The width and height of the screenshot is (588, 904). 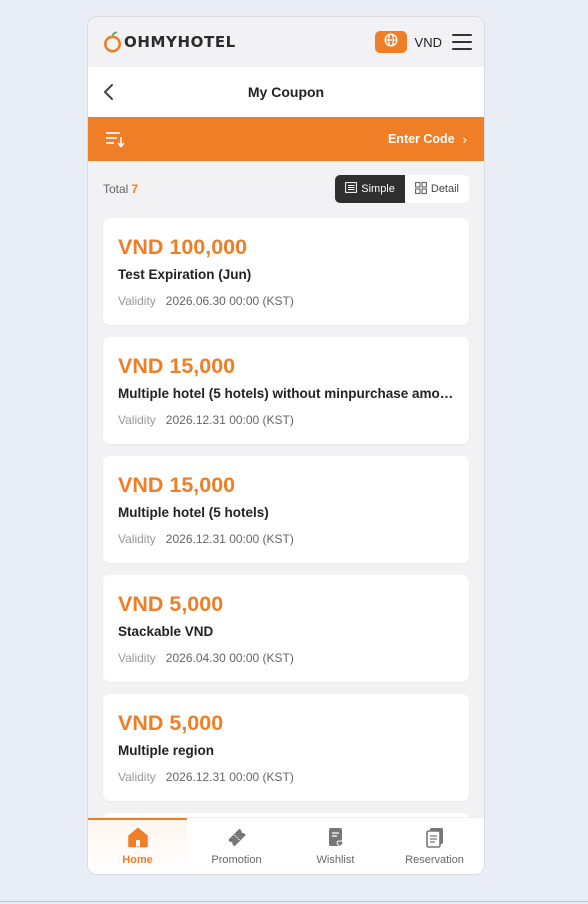 I want to click on page-header: My Coupon, so click(x=286, y=92).